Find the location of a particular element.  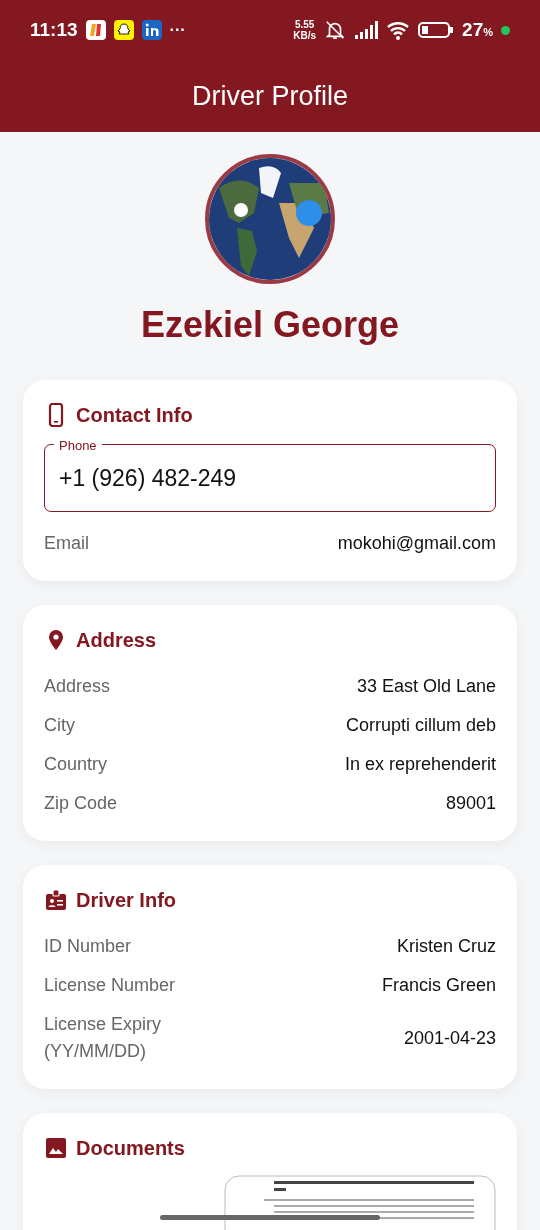

image-icon is located at coordinates (56, 1148).